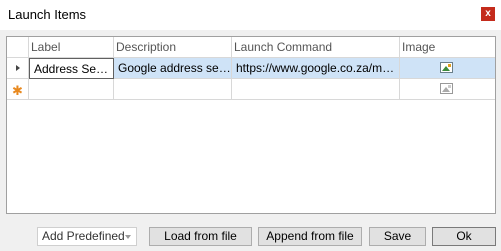 This screenshot has height=251, width=501. I want to click on ok-button: Ok, so click(464, 236).